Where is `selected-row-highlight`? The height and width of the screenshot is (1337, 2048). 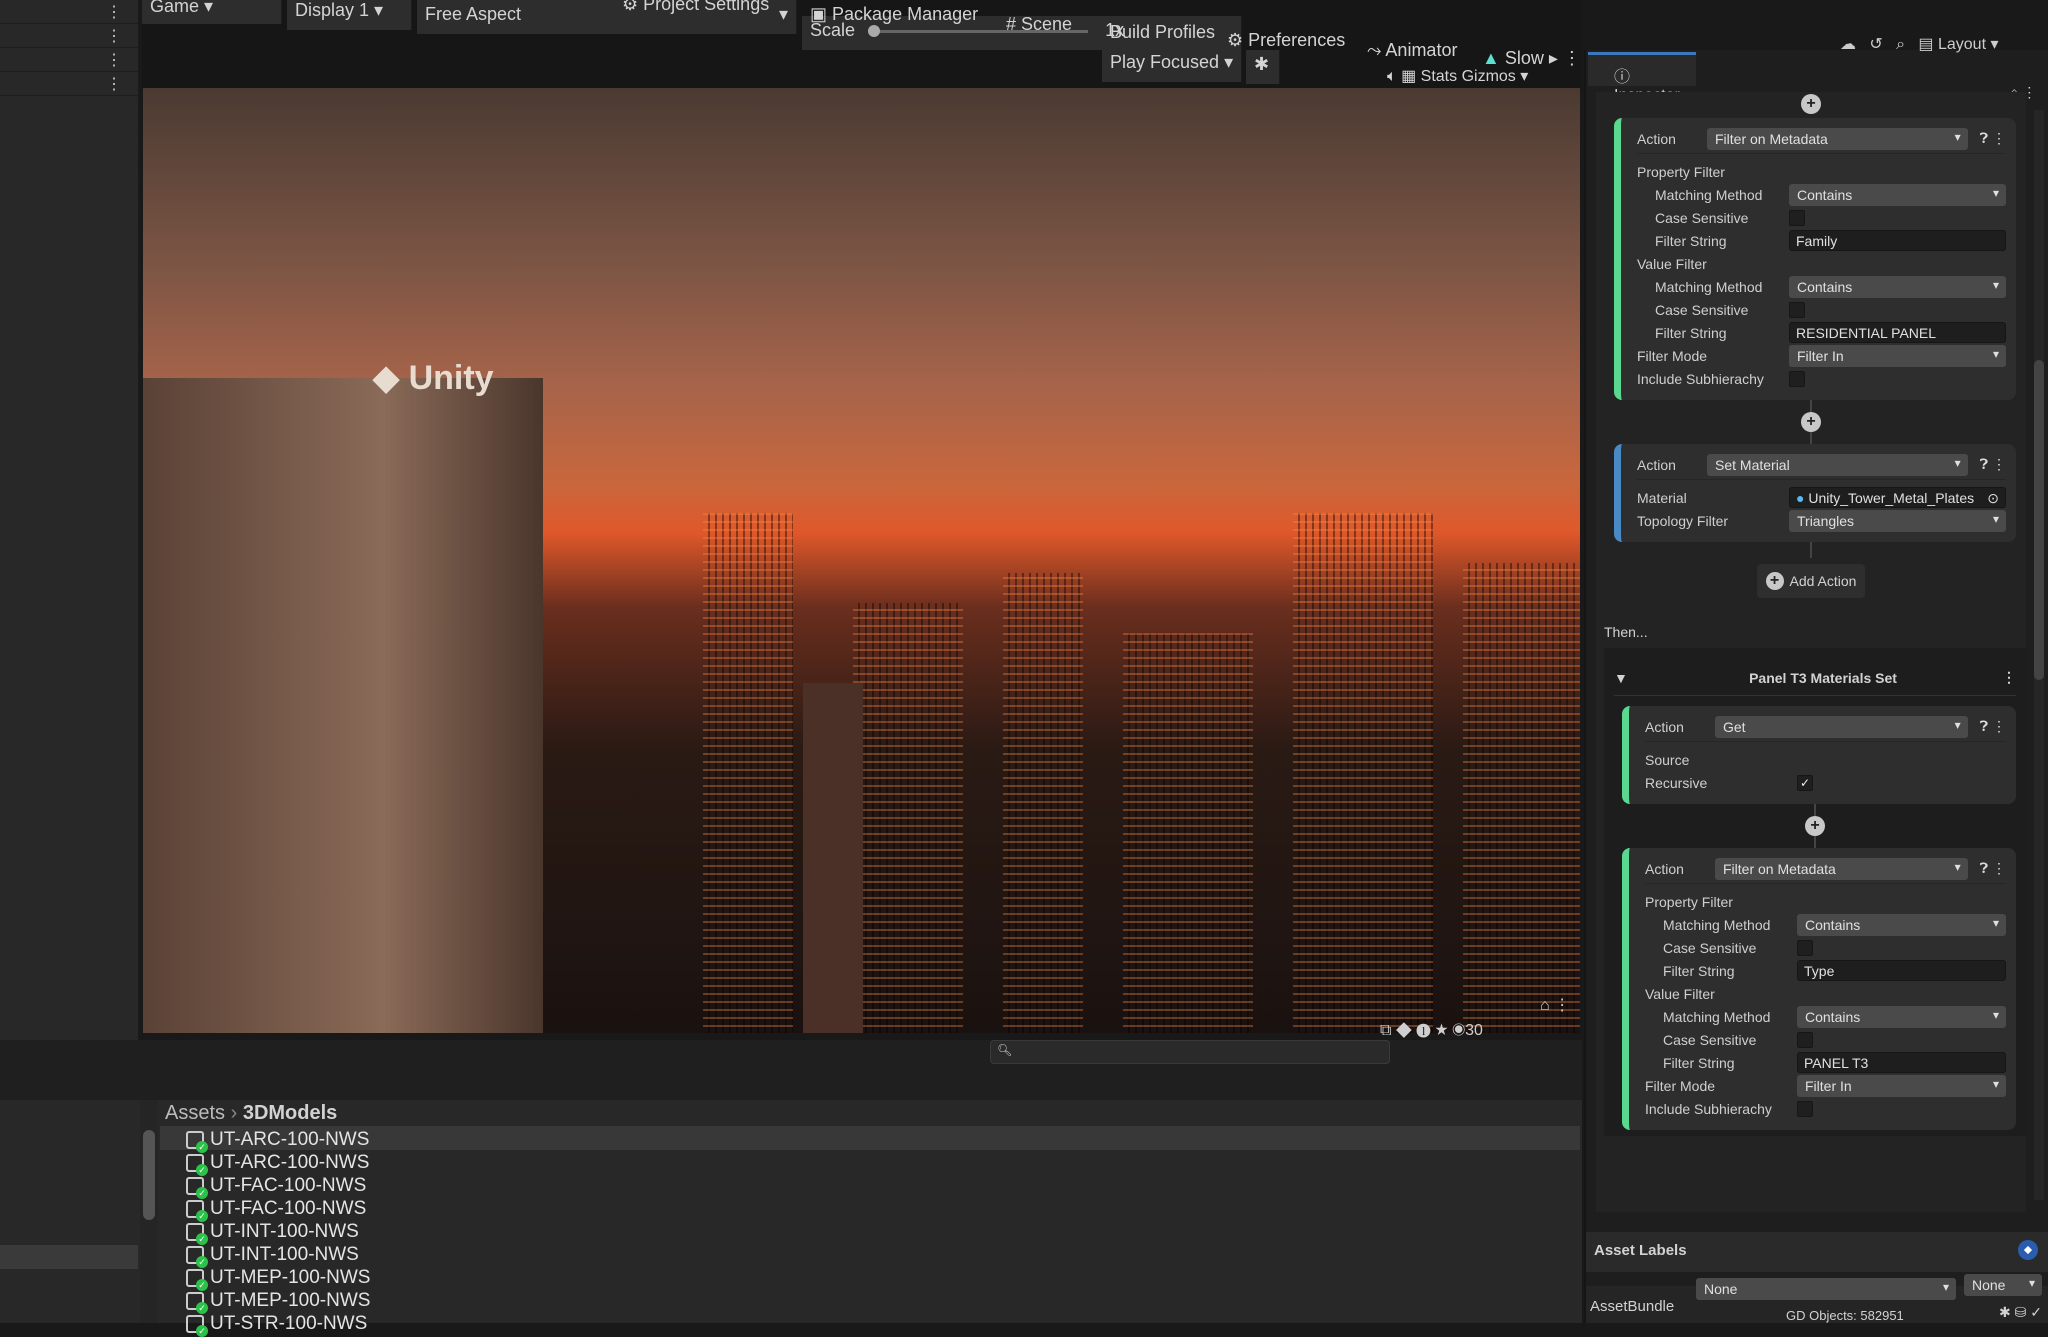
selected-row-highlight is located at coordinates (870, 1138).